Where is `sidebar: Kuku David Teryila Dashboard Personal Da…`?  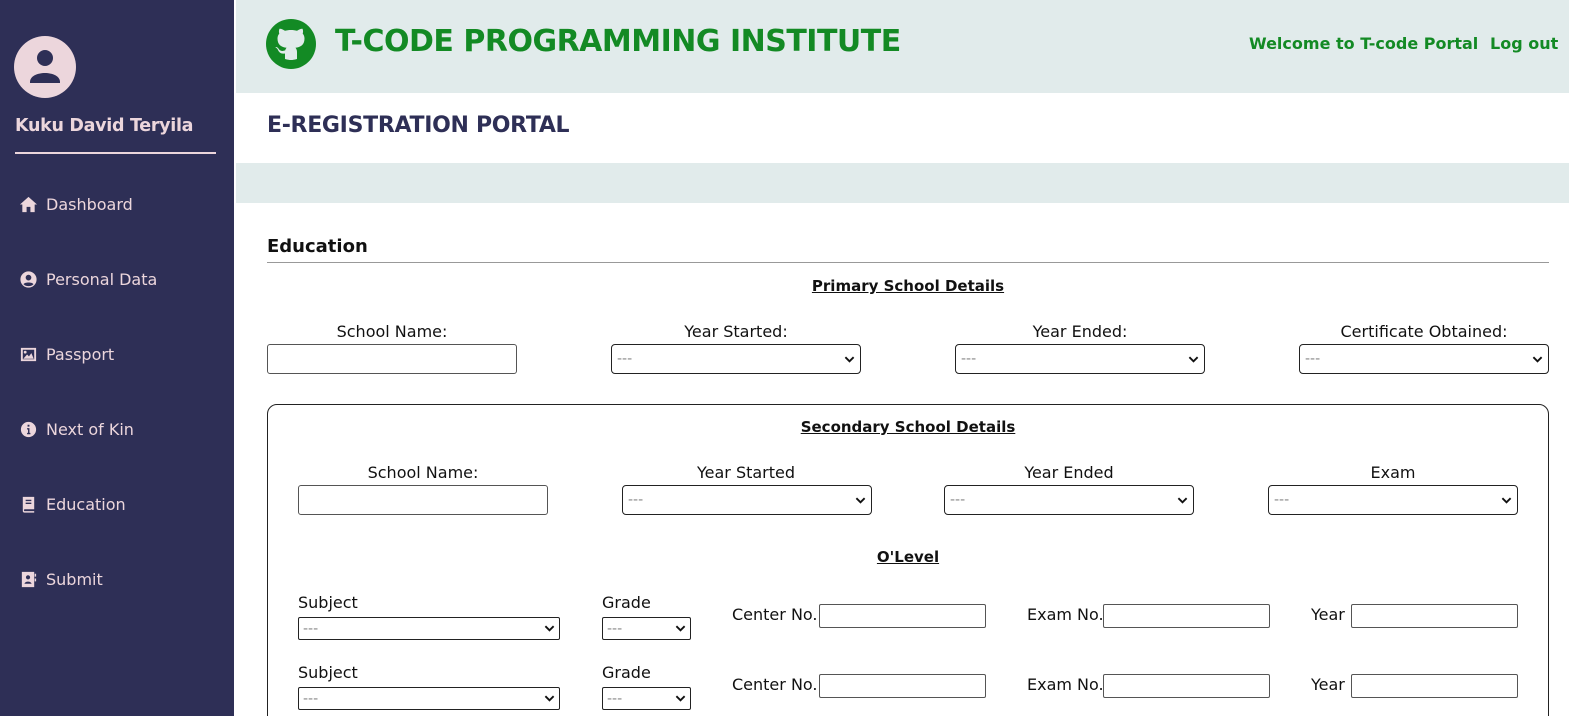 sidebar: Kuku David Teryila Dashboard Personal Da… is located at coordinates (117, 358).